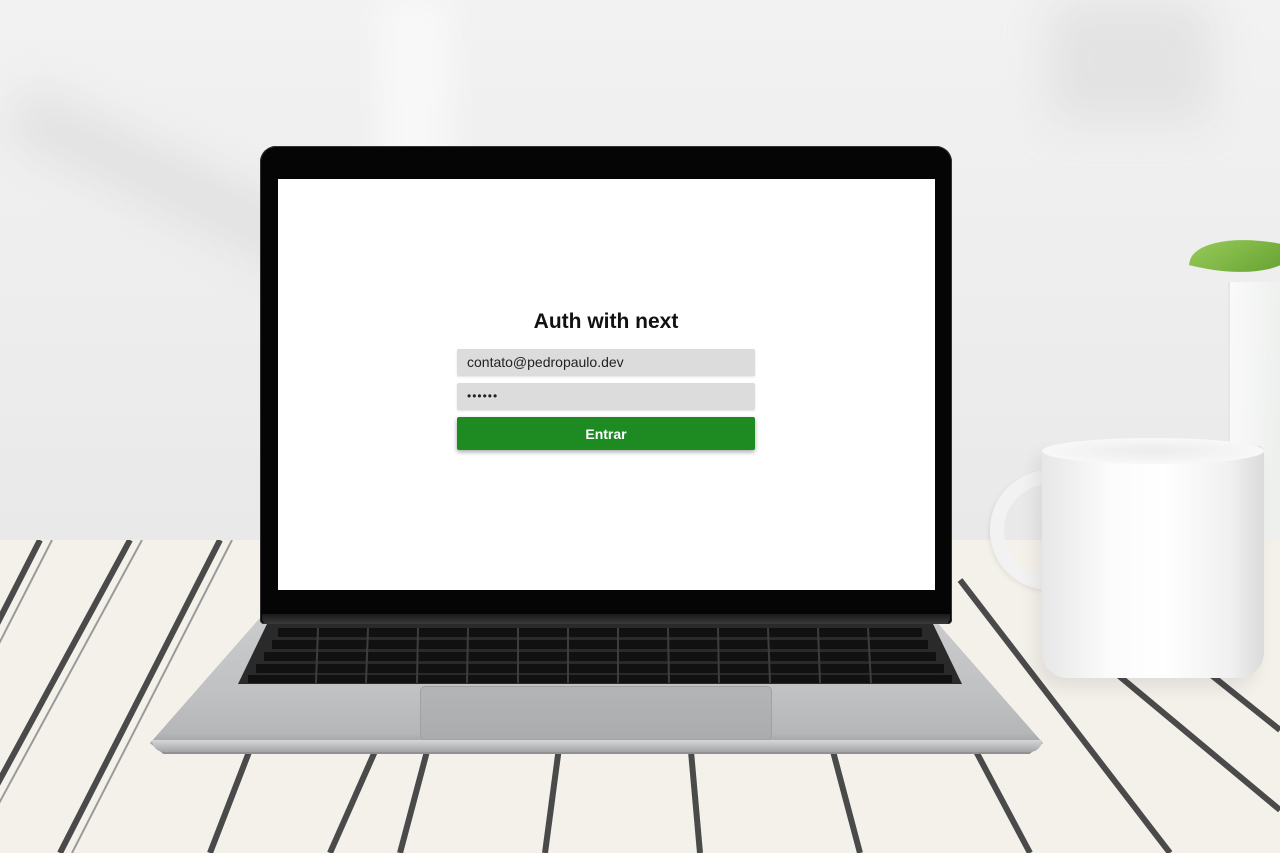 This screenshot has height=853, width=1280. What do you see at coordinates (1153, 451) in the screenshot?
I see `mug-rim` at bounding box center [1153, 451].